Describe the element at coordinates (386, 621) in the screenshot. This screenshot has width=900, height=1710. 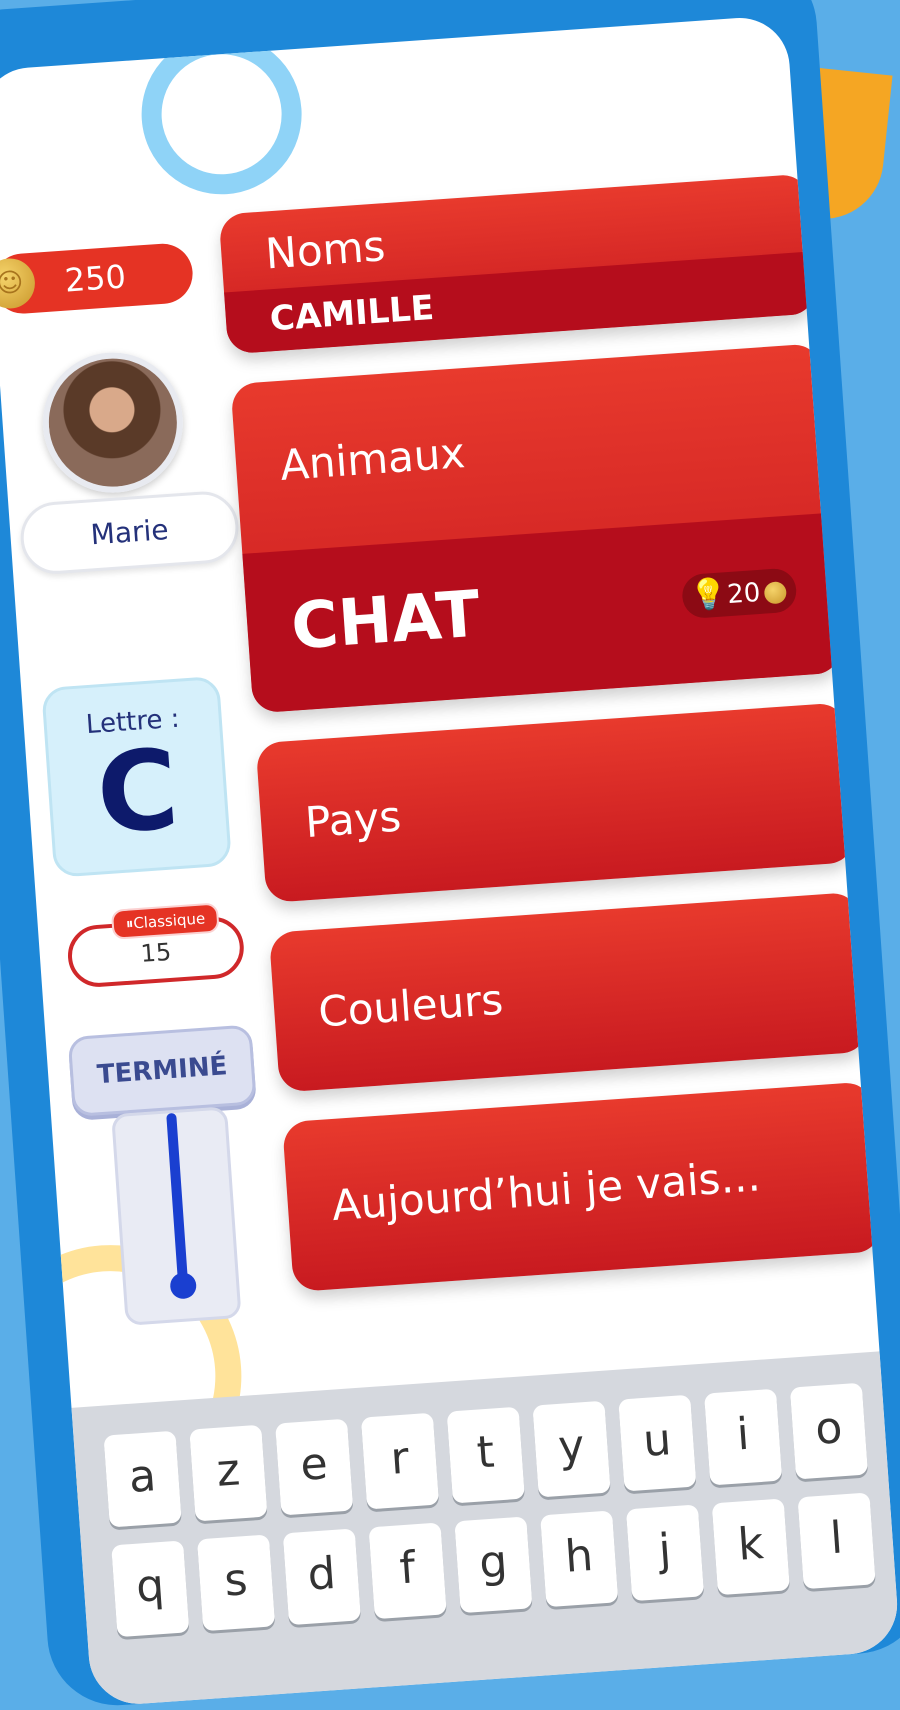
I see `category-answer: CHAT` at that location.